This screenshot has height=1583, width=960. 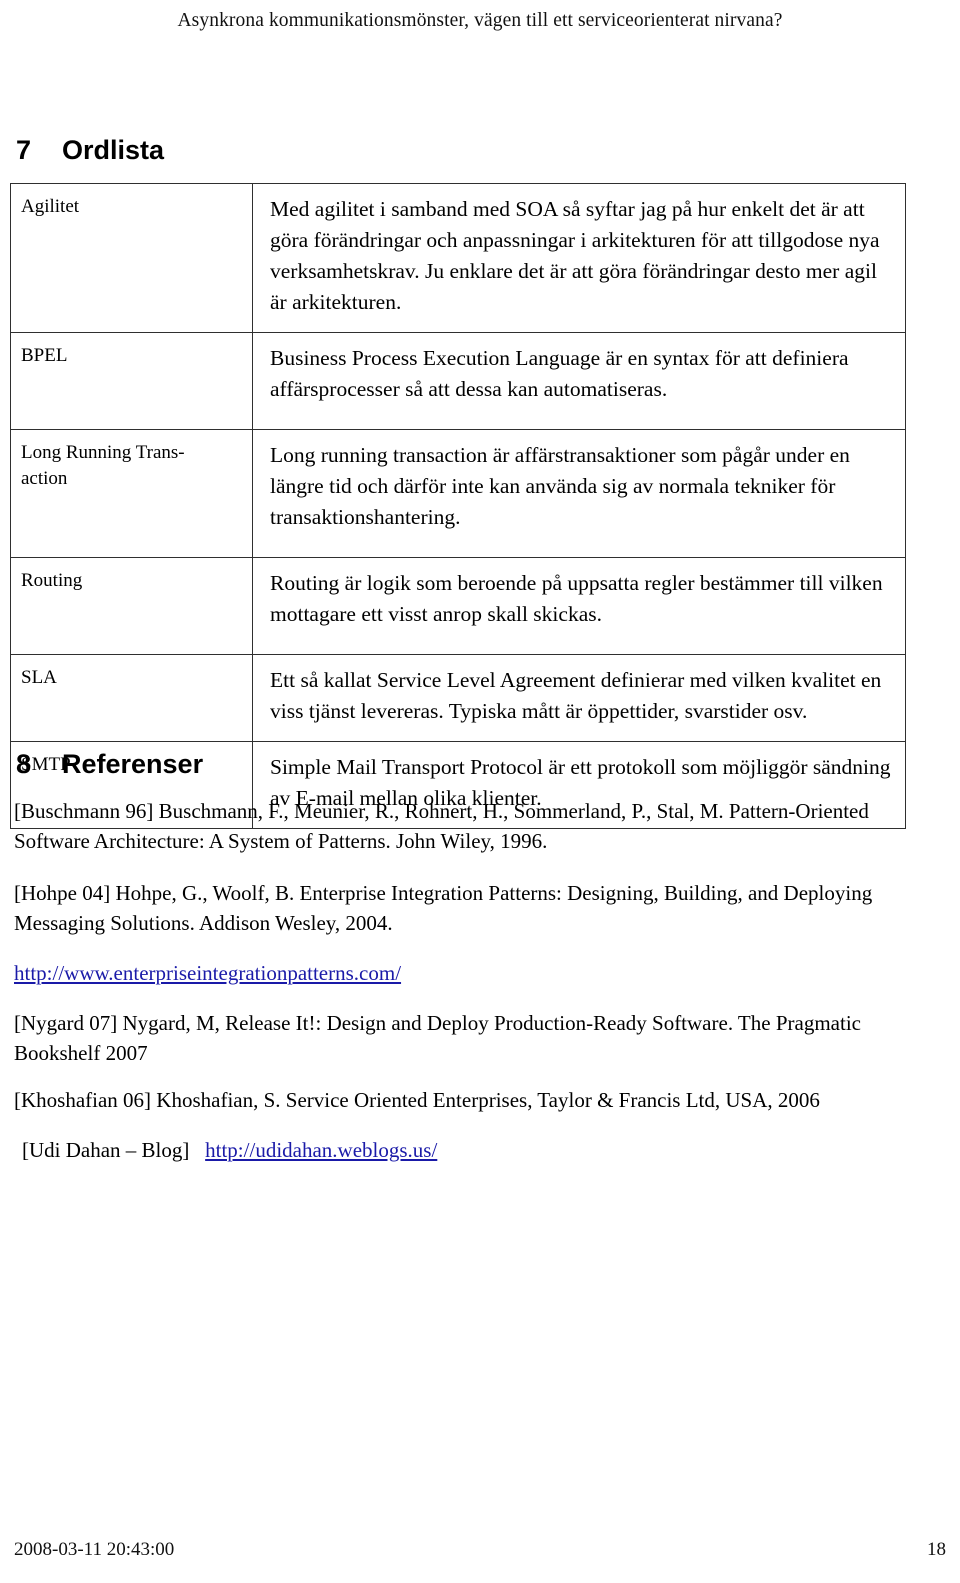 I want to click on glossary-term: Long Running Trans- action, so click(x=103, y=465).